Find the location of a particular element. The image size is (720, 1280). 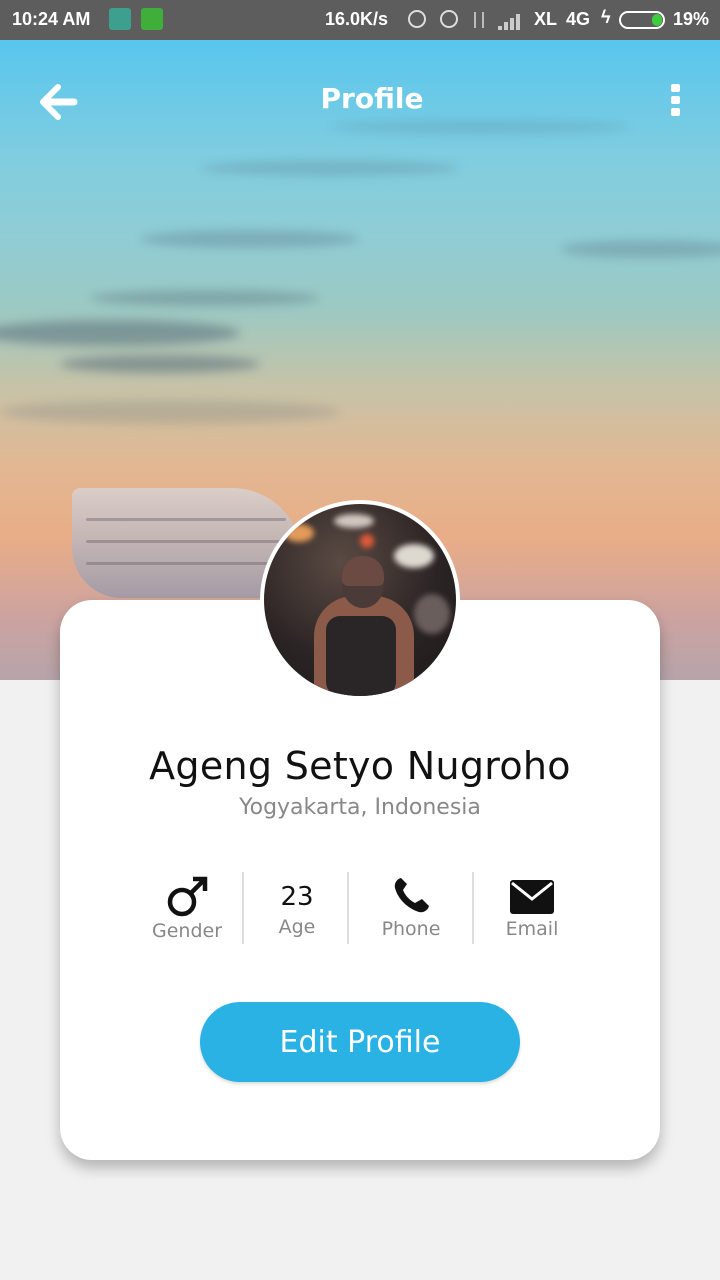

android-app-icon is located at coordinates (120, 19).